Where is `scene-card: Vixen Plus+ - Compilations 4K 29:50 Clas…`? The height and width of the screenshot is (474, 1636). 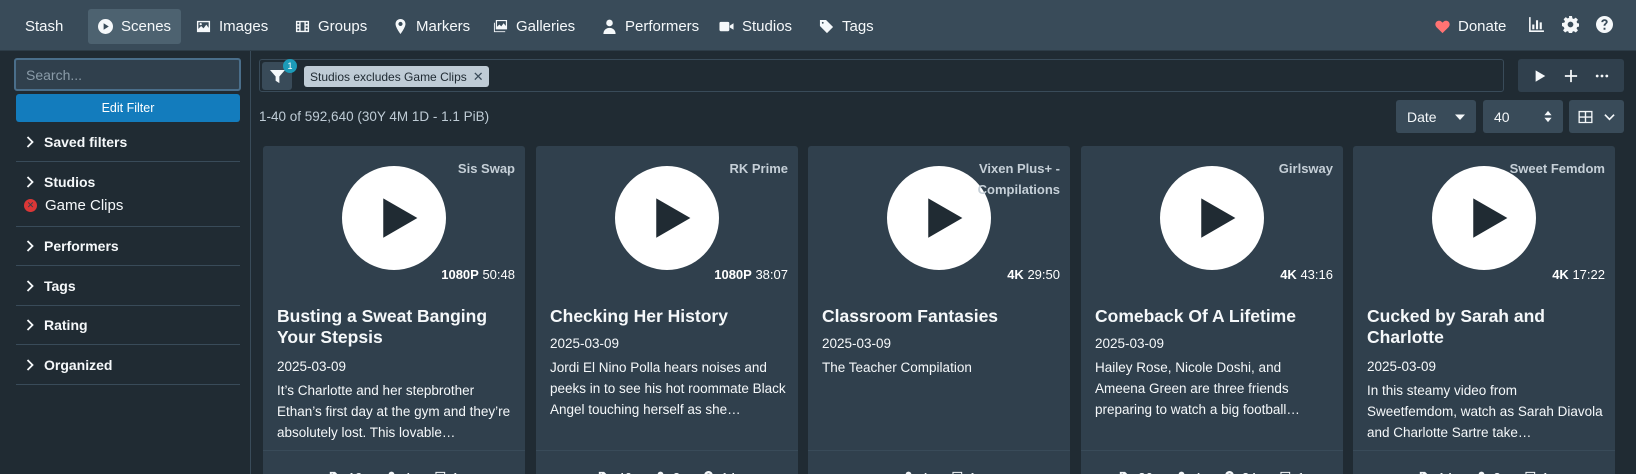 scene-card: Vixen Plus+ - Compilations 4K 29:50 Clas… is located at coordinates (939, 310).